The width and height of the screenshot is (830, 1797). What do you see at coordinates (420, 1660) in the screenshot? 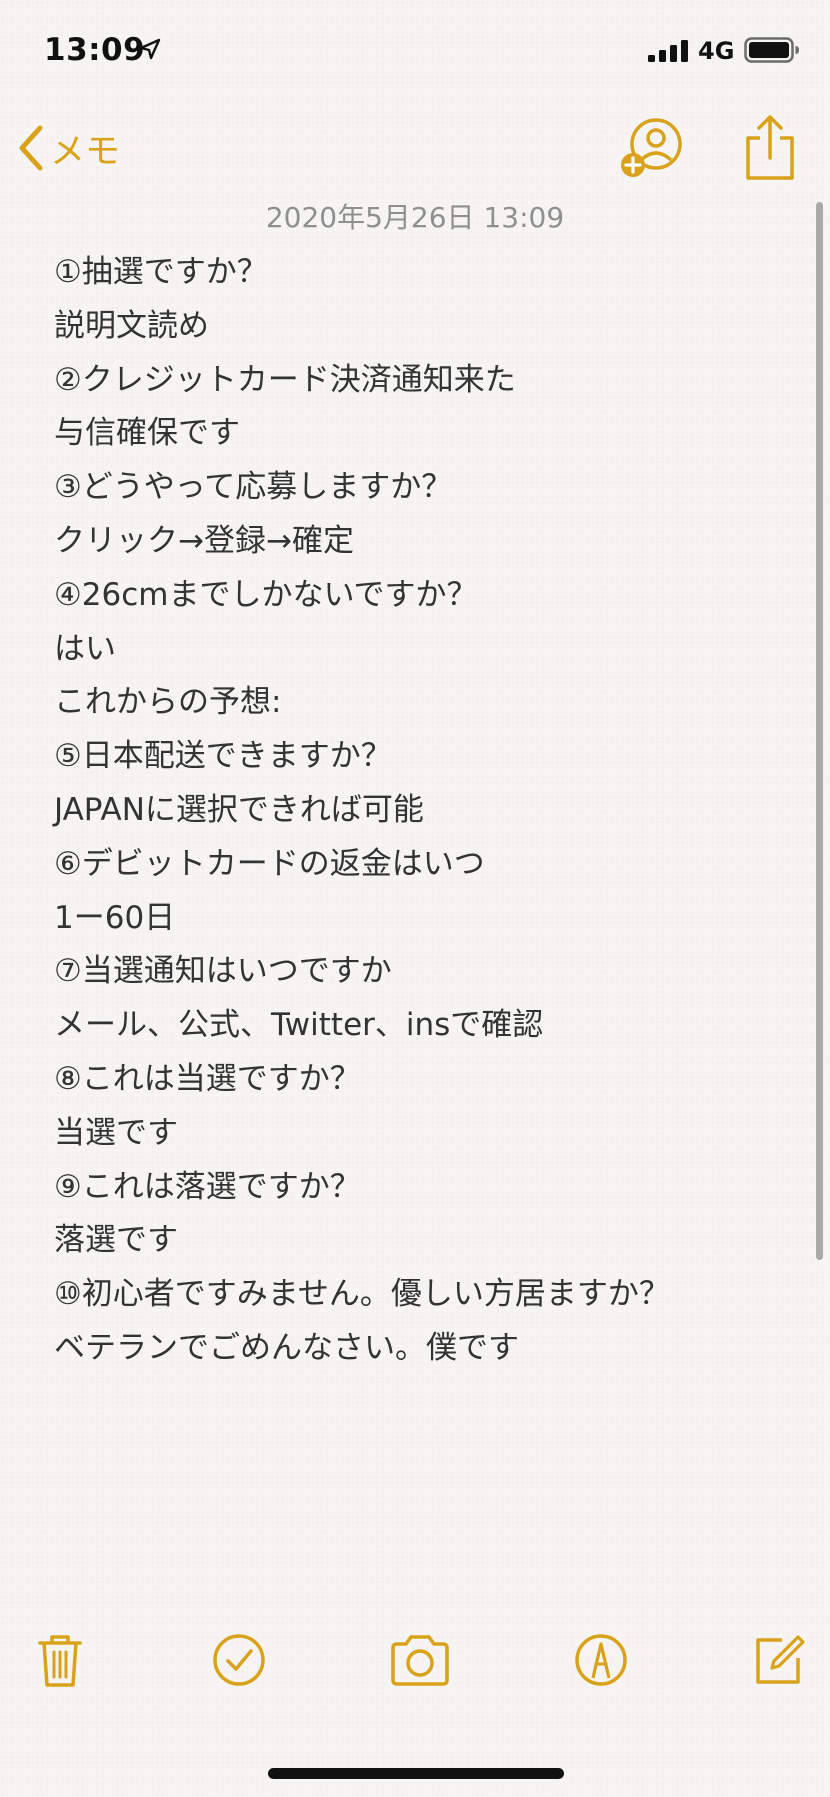
I see `camera-icon` at bounding box center [420, 1660].